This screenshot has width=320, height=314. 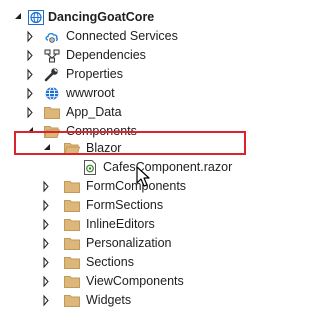 I want to click on tree-item-inline-editors: InlineEditors, so click(x=138, y=224).